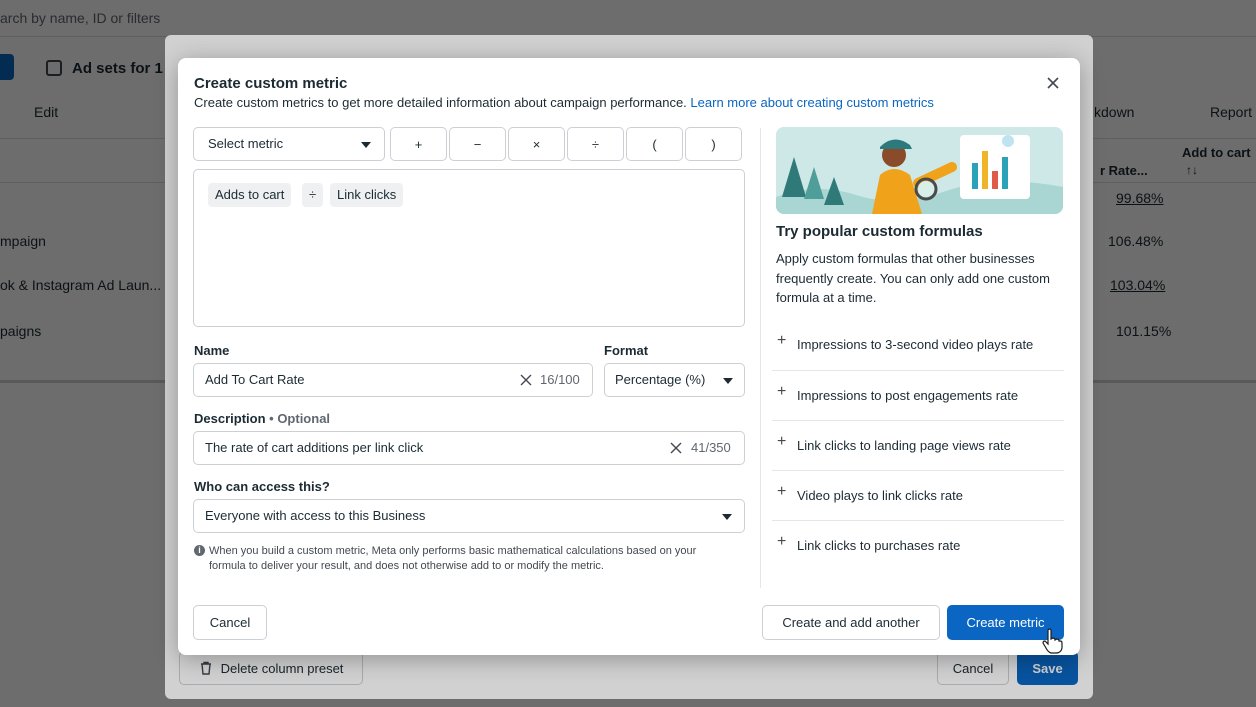 This screenshot has height=707, width=1256. What do you see at coordinates (315, 515) in the screenshot?
I see `access-value: Everyone with access to this Business` at bounding box center [315, 515].